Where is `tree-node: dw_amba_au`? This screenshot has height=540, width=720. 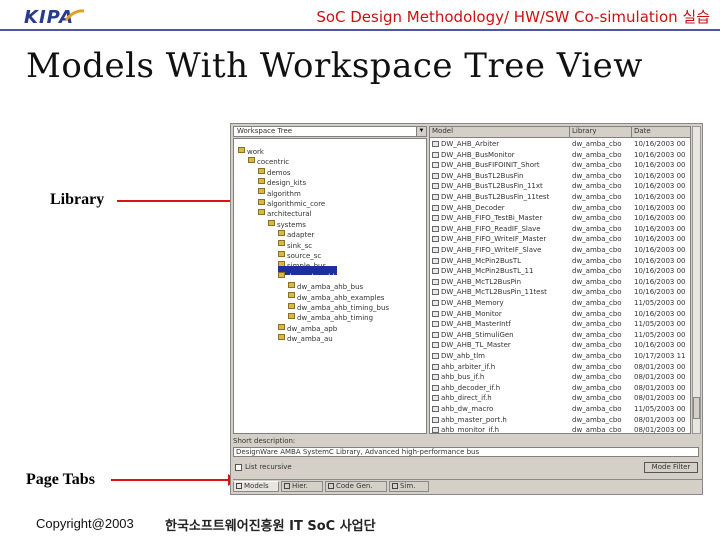 tree-node: dw_amba_au is located at coordinates (305, 335).